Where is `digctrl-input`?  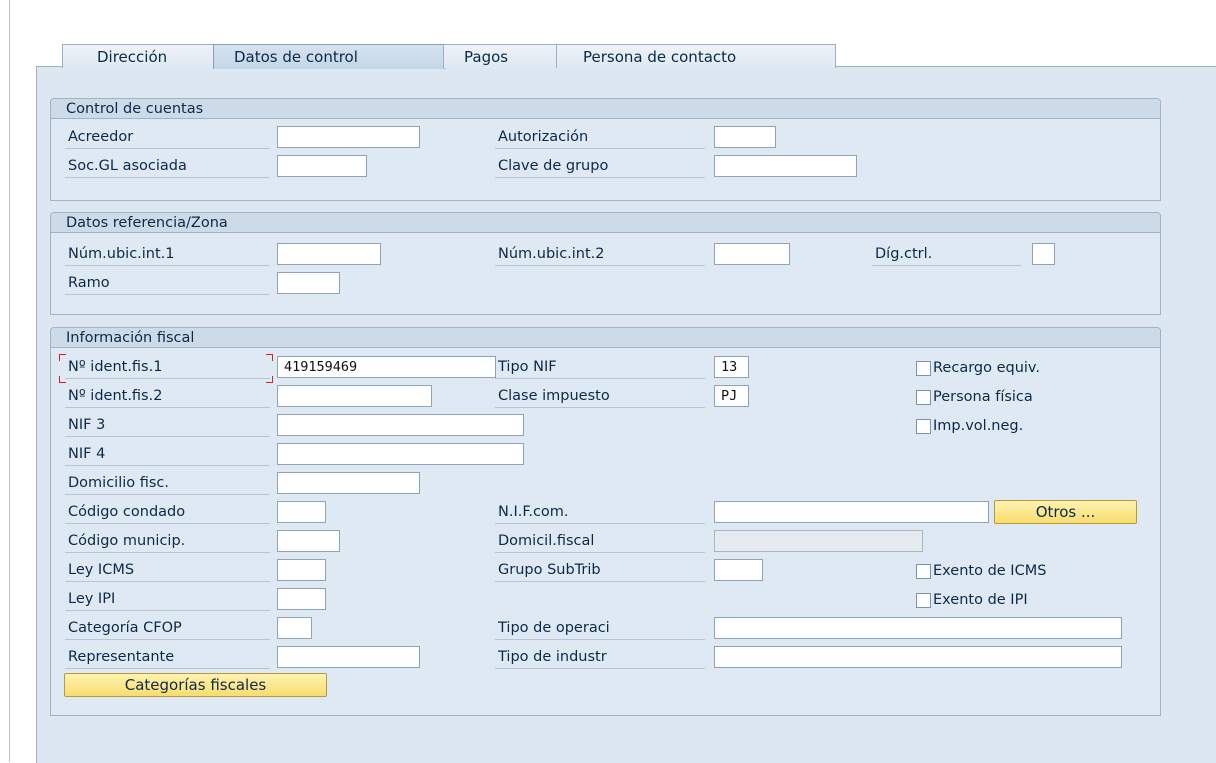
digctrl-input is located at coordinates (1043, 254).